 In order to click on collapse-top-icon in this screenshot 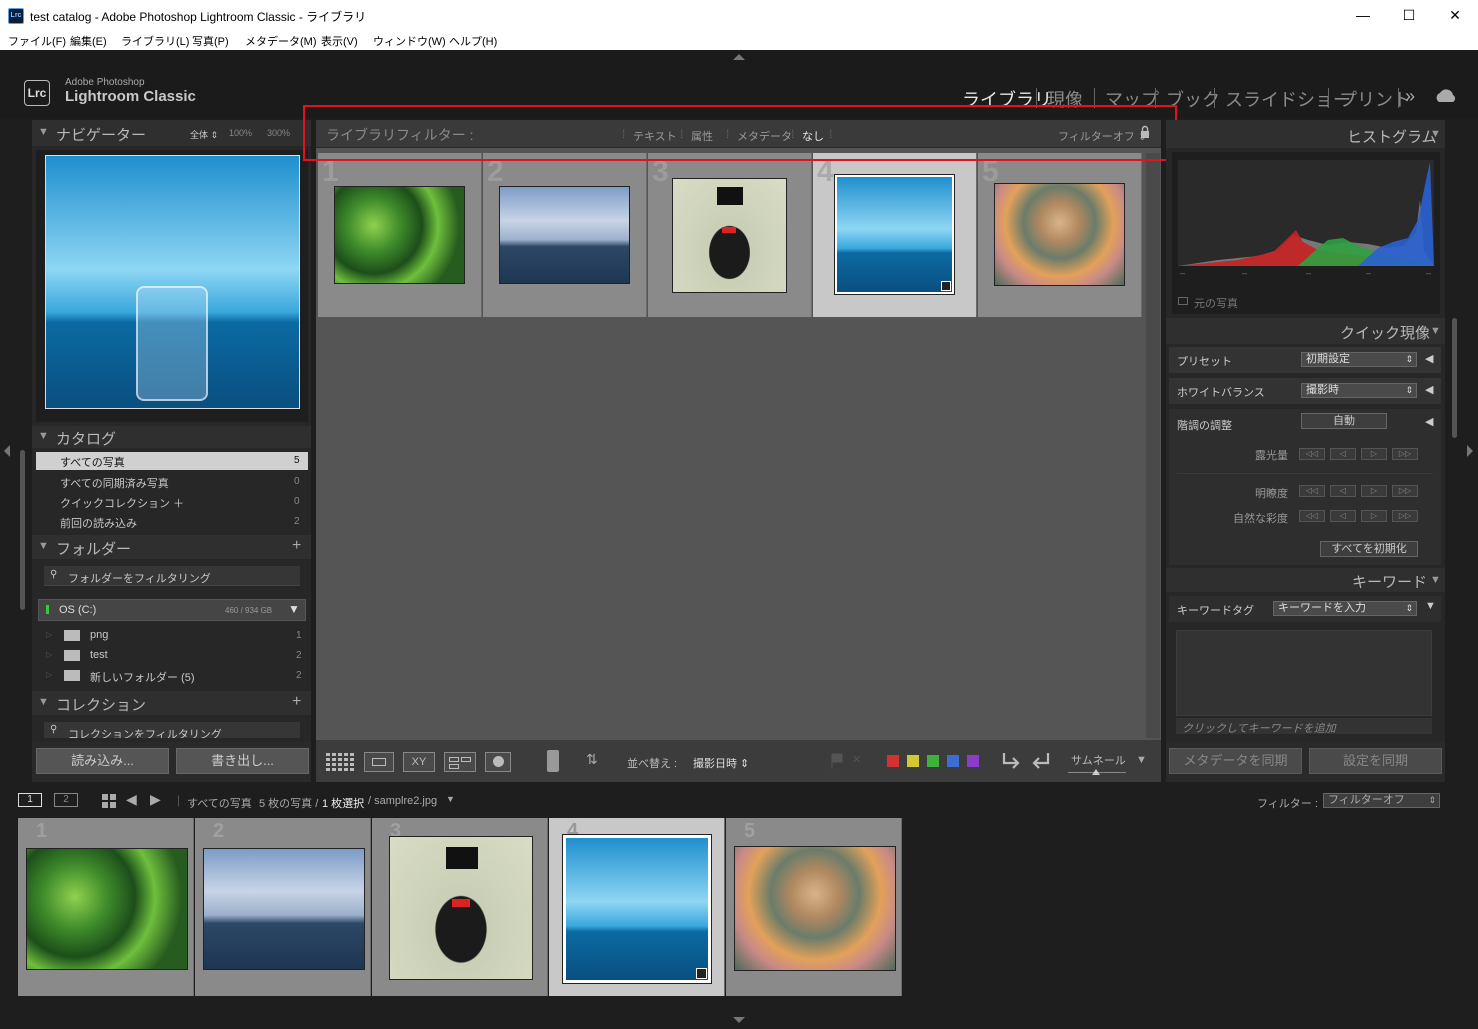, I will do `click(739, 57)`.